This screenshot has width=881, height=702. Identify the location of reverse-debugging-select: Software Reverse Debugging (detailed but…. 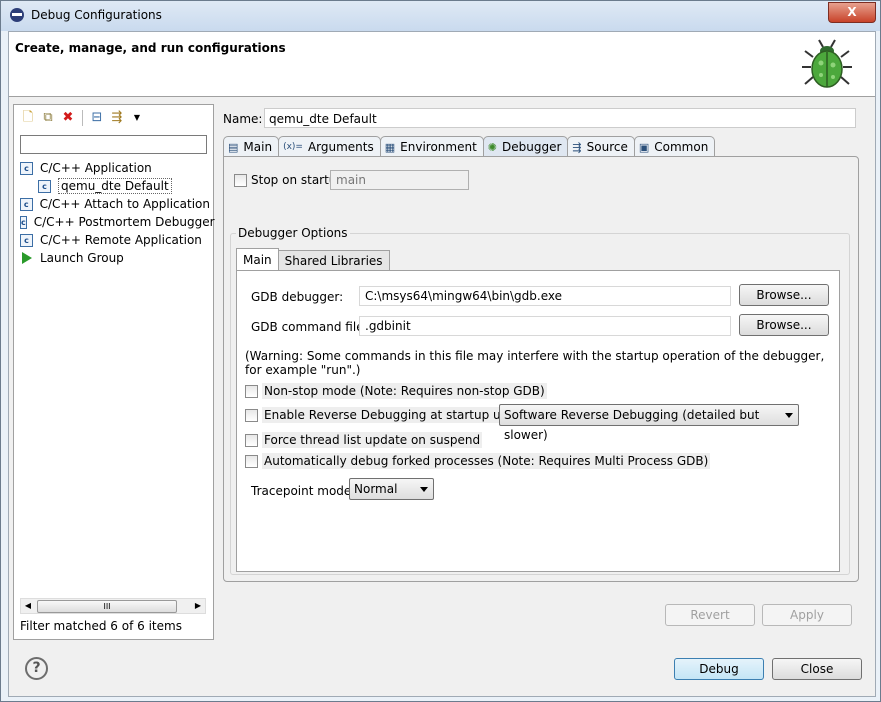
(649, 423).